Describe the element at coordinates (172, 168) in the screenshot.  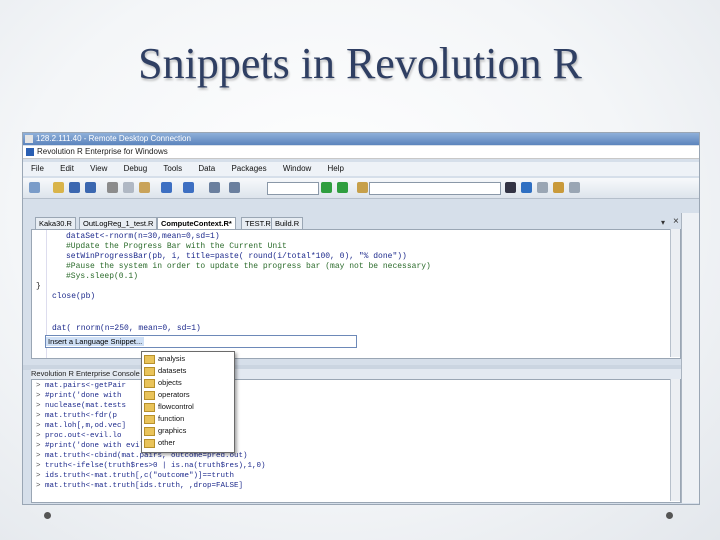
I see `menu-tools: Tools` at that location.